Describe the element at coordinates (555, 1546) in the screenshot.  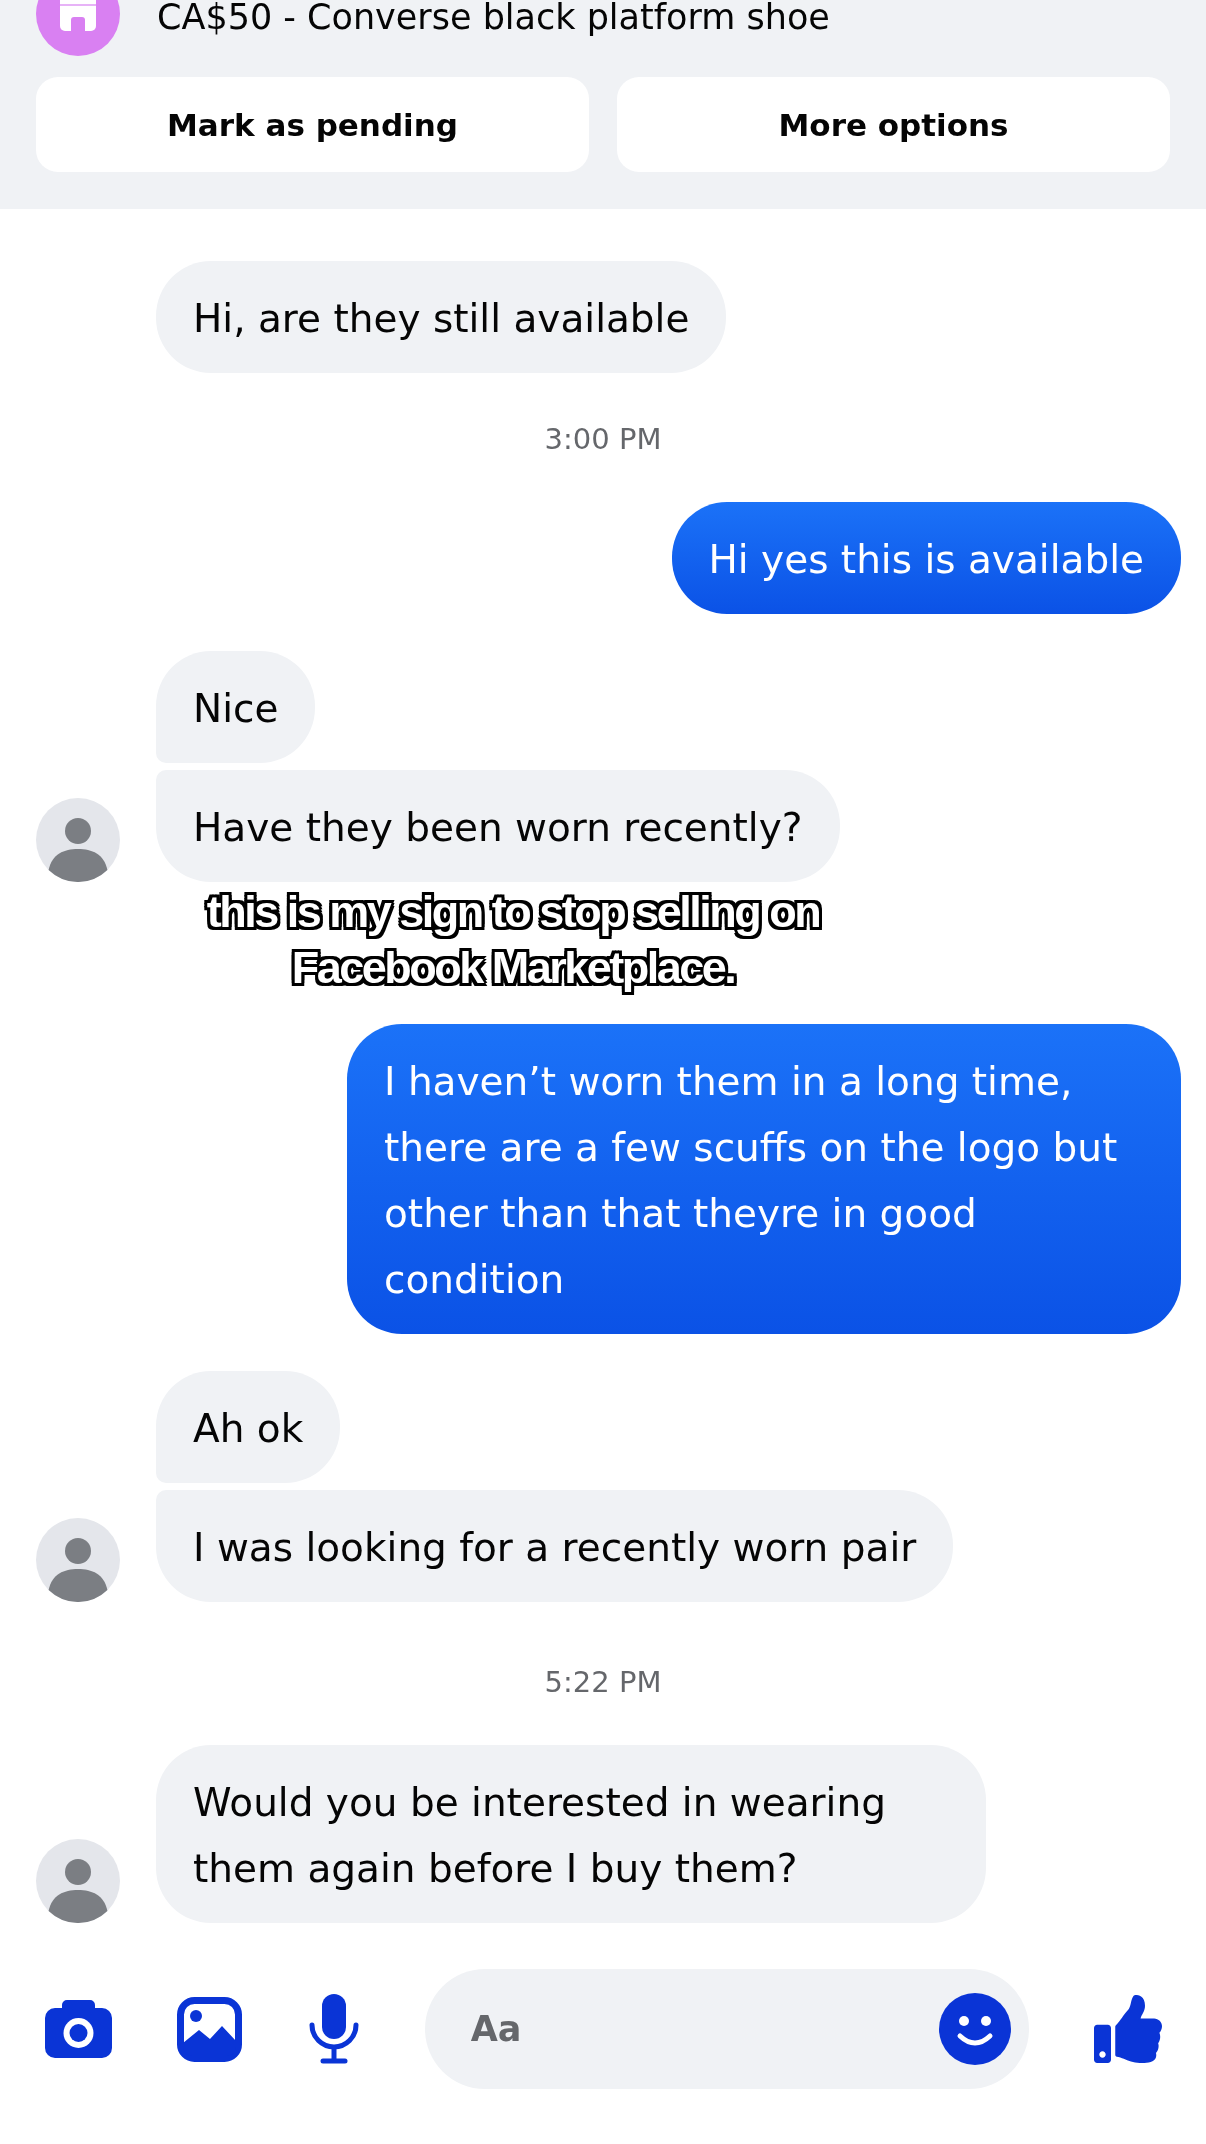
I see `message-bubble: I was looking for a recently worn pair` at that location.